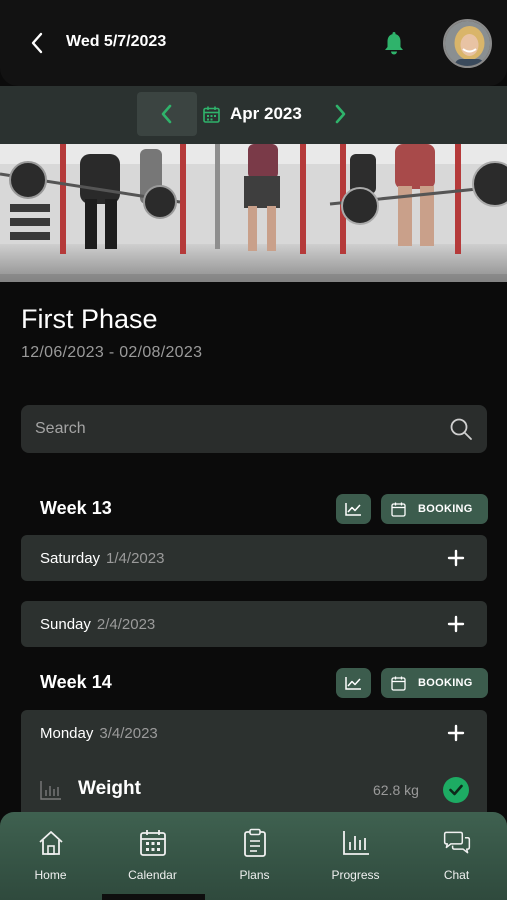 Image resolution: width=507 pixels, height=900 pixels. I want to click on day-date: 1/4/2023, so click(135, 558).